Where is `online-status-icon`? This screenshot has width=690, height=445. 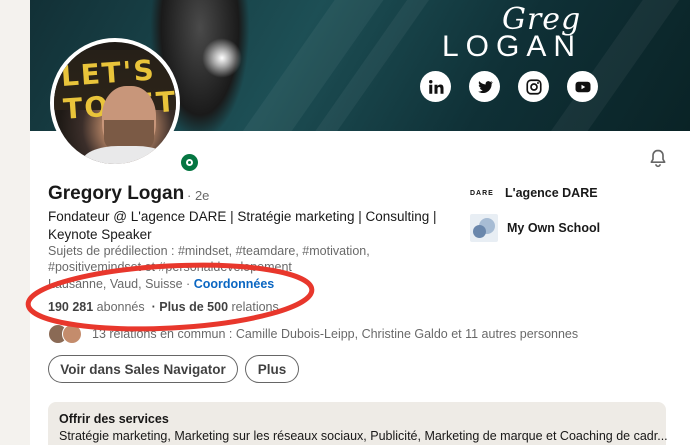
online-status-icon is located at coordinates (189, 162).